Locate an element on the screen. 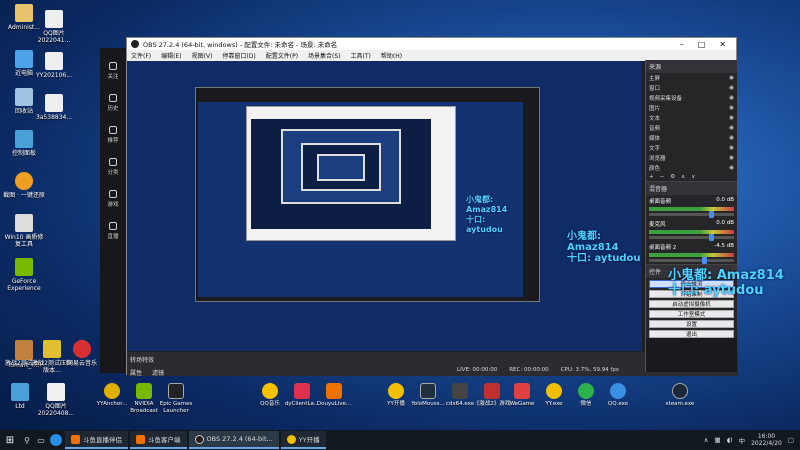  menu-profile: 配置文件(P) is located at coordinates (282, 55).